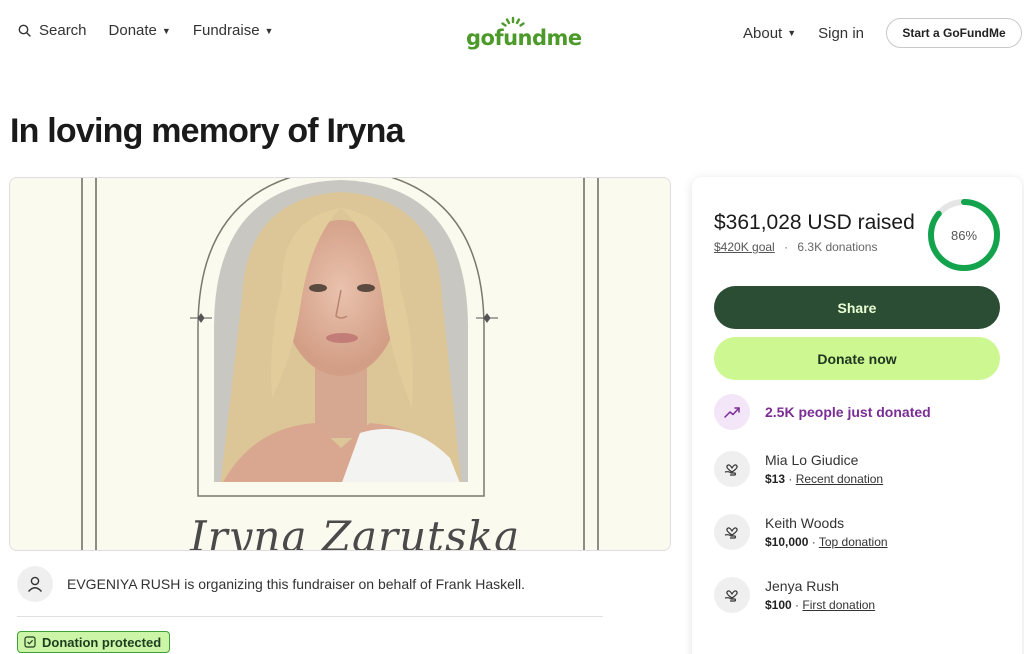  I want to click on fundraise-menu-label: Fundraise, so click(226, 30).